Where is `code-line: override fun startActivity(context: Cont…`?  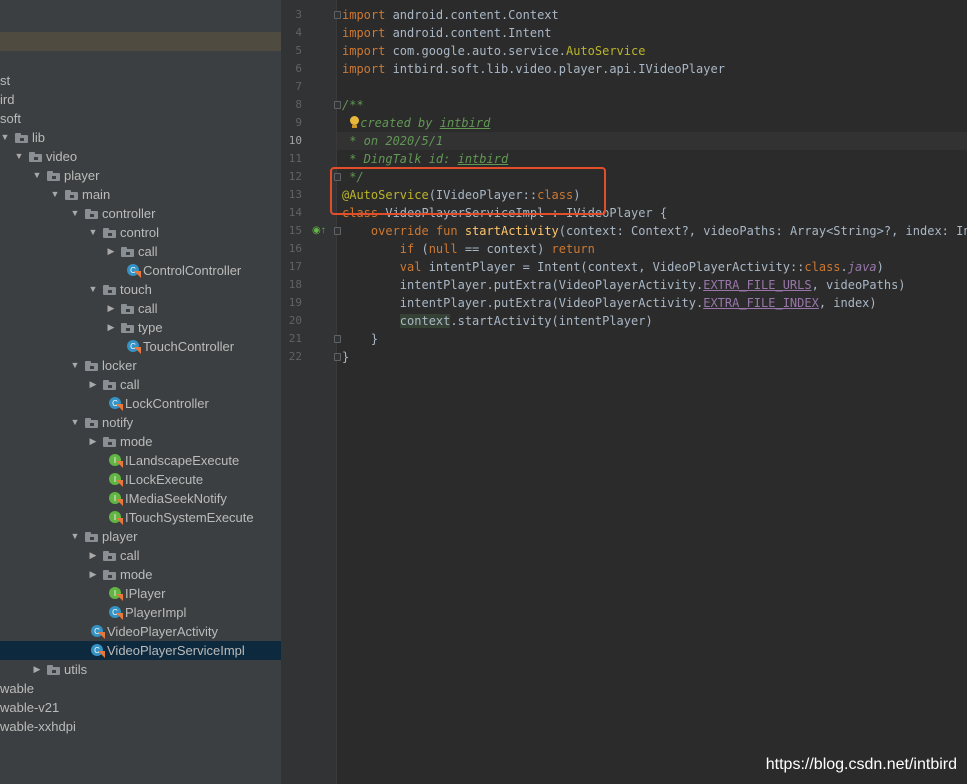 code-line: override fun startActivity(context: Cont… is located at coordinates (654, 231).